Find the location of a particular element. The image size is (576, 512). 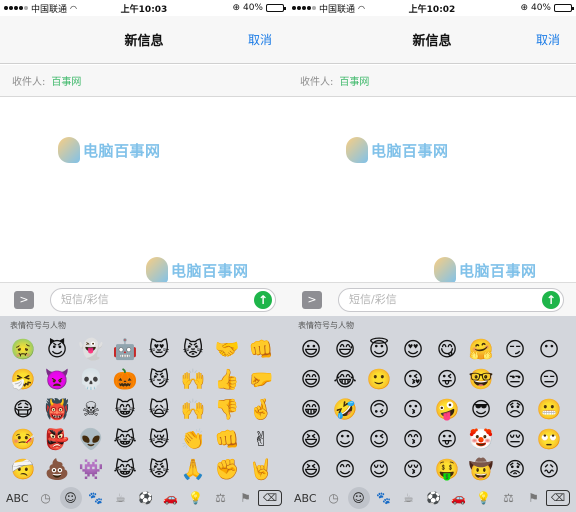

emoji-key: 😿 is located at coordinates (159, 439).